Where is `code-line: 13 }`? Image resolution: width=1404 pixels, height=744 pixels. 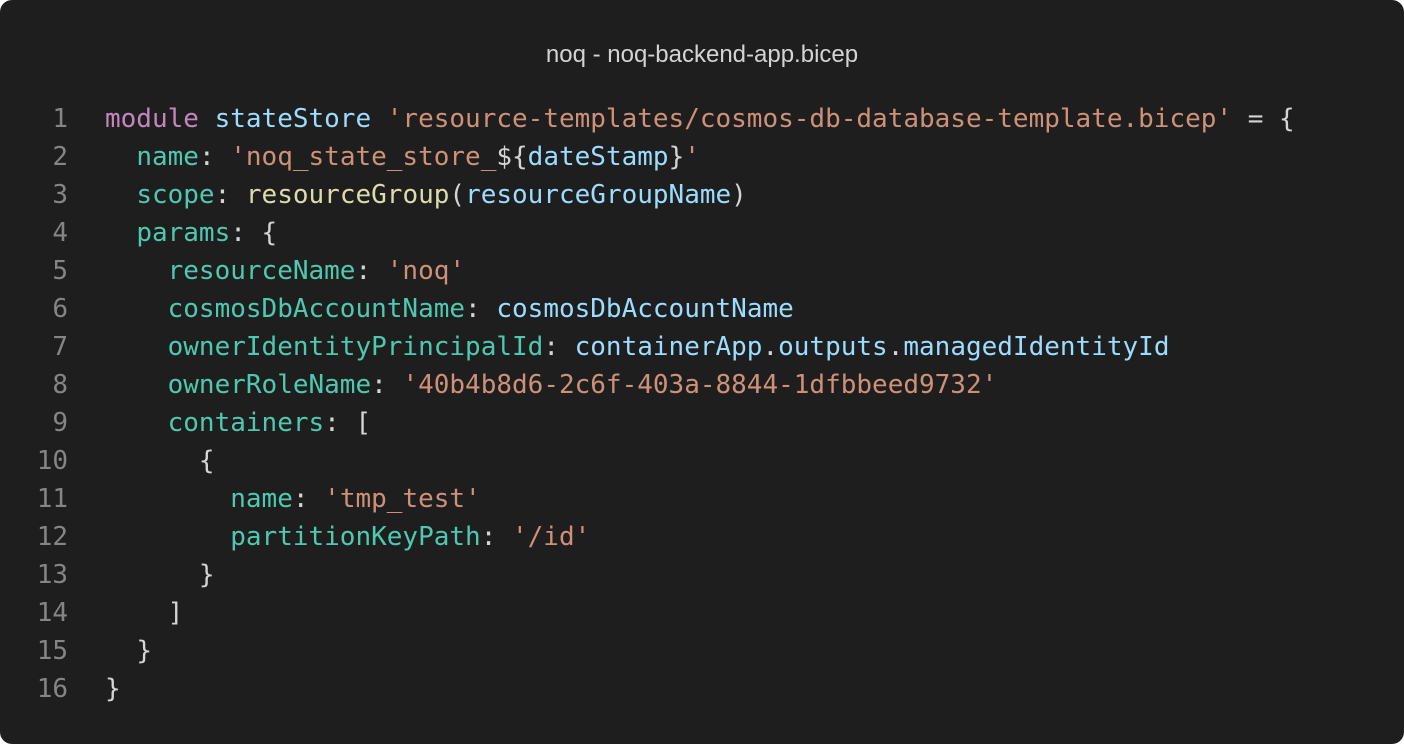
code-line: 13 } is located at coordinates (702, 575).